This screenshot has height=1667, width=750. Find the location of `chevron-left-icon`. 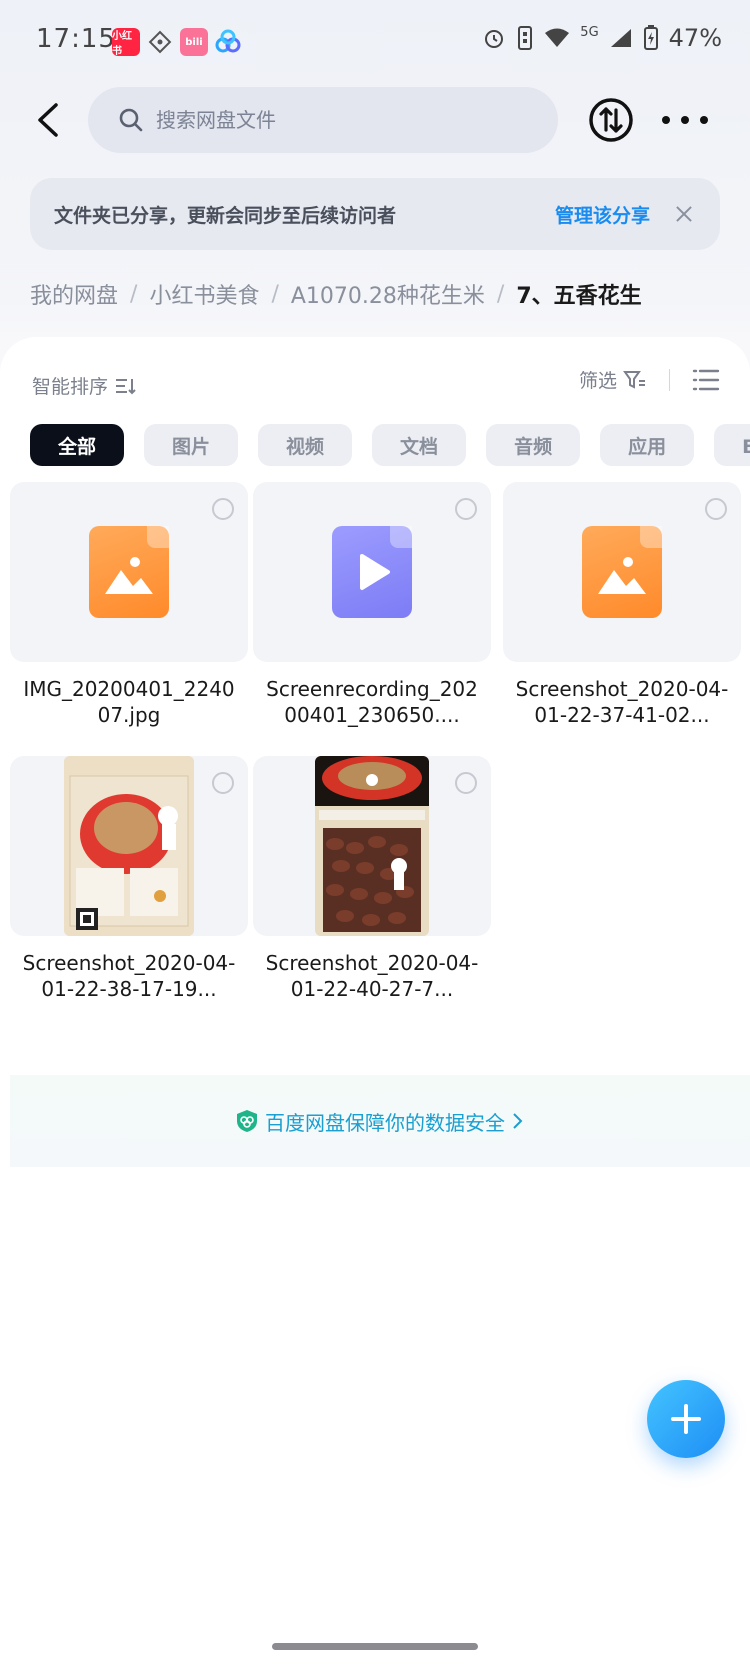

chevron-left-icon is located at coordinates (48, 120).